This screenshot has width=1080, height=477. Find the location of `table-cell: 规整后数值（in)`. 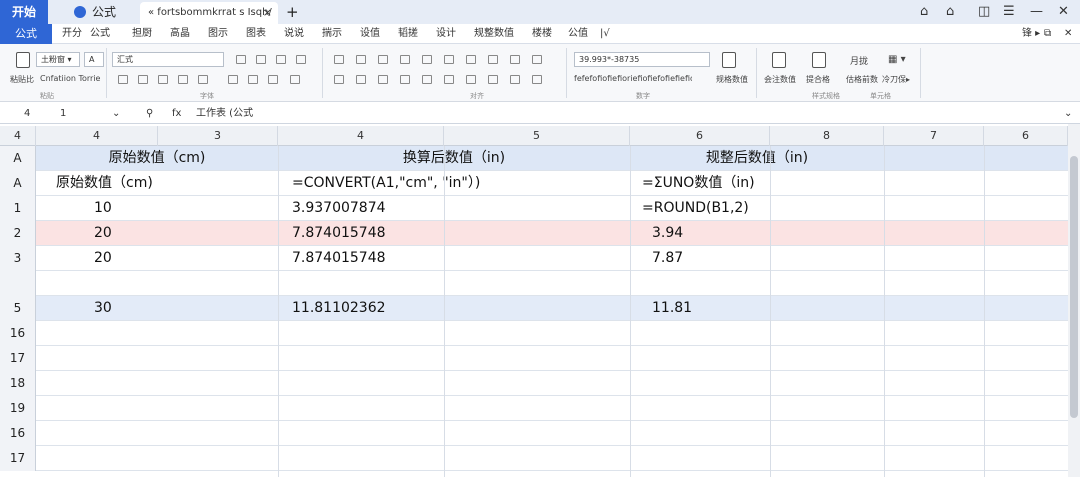

table-cell: 规整后数值（in) is located at coordinates (757, 158).